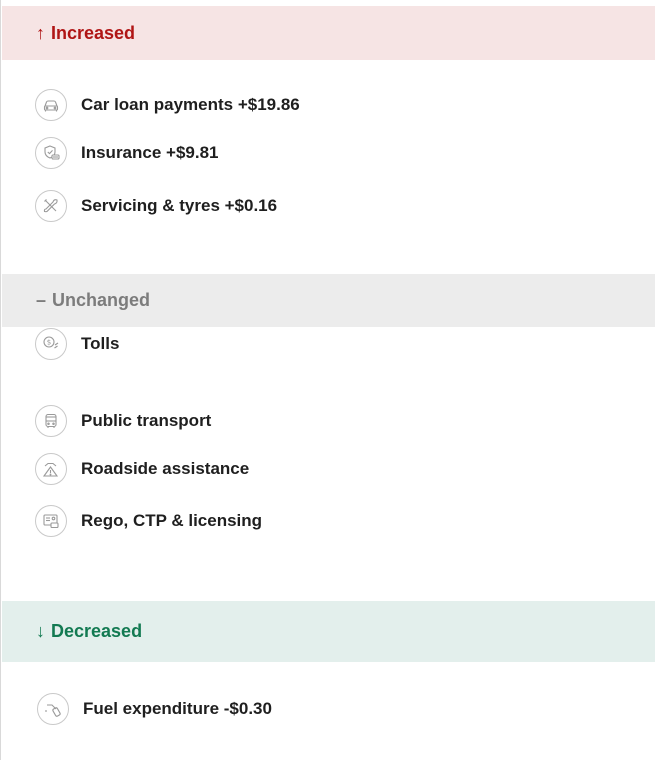 Image resolution: width=655 pixels, height=760 pixels. I want to click on shield-car-icon, so click(51, 153).